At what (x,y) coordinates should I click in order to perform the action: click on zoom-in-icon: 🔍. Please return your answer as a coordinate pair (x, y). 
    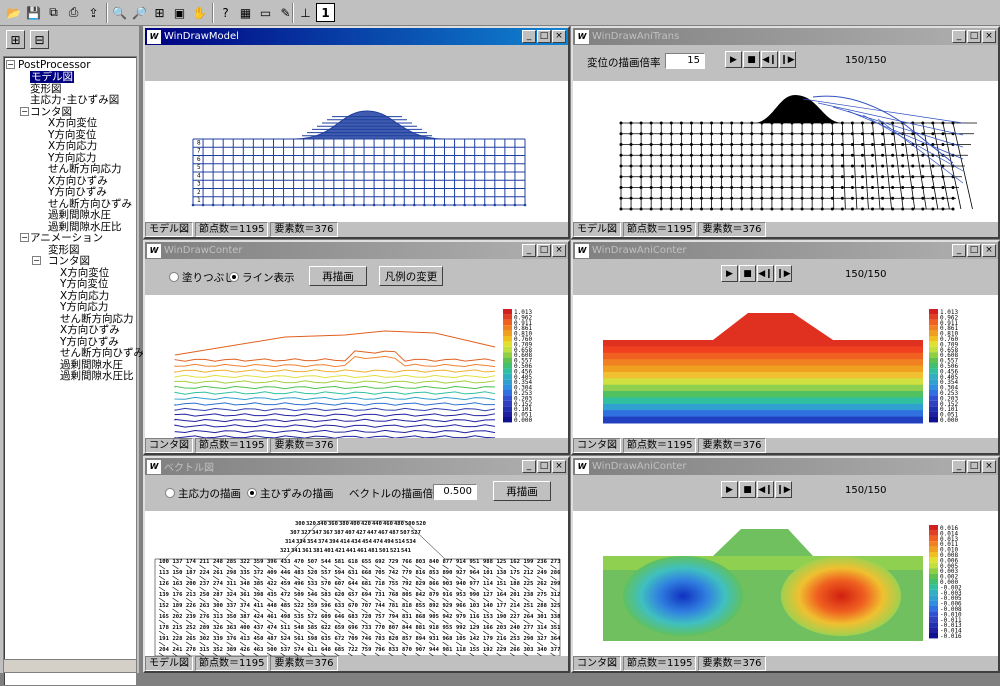
    Looking at the image, I should click on (119, 12).